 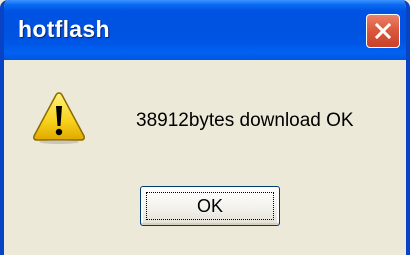 I want to click on window-title: hotflash, so click(x=64, y=29).